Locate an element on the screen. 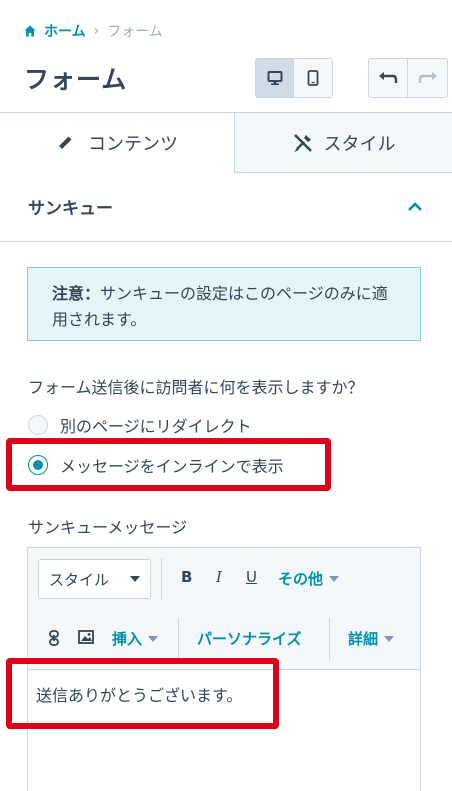  info-notice: 注意：サンキューの設定はこのページのみに適用されます。 is located at coordinates (224, 304).